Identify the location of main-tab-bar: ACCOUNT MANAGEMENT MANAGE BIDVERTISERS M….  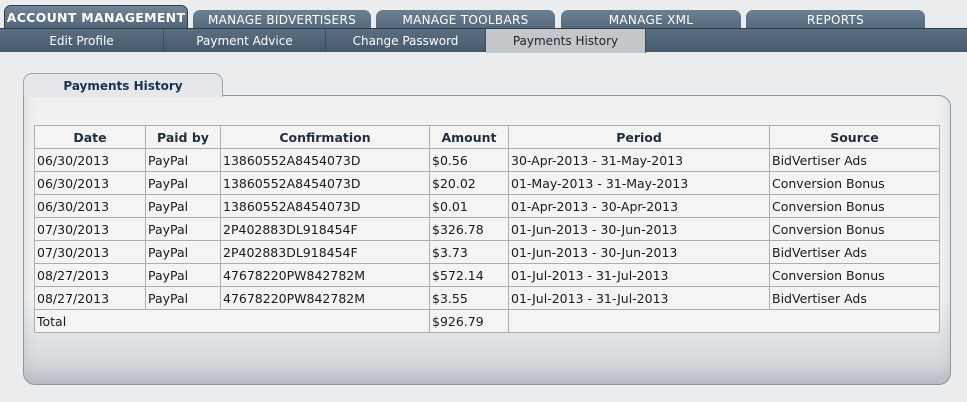
(483, 14).